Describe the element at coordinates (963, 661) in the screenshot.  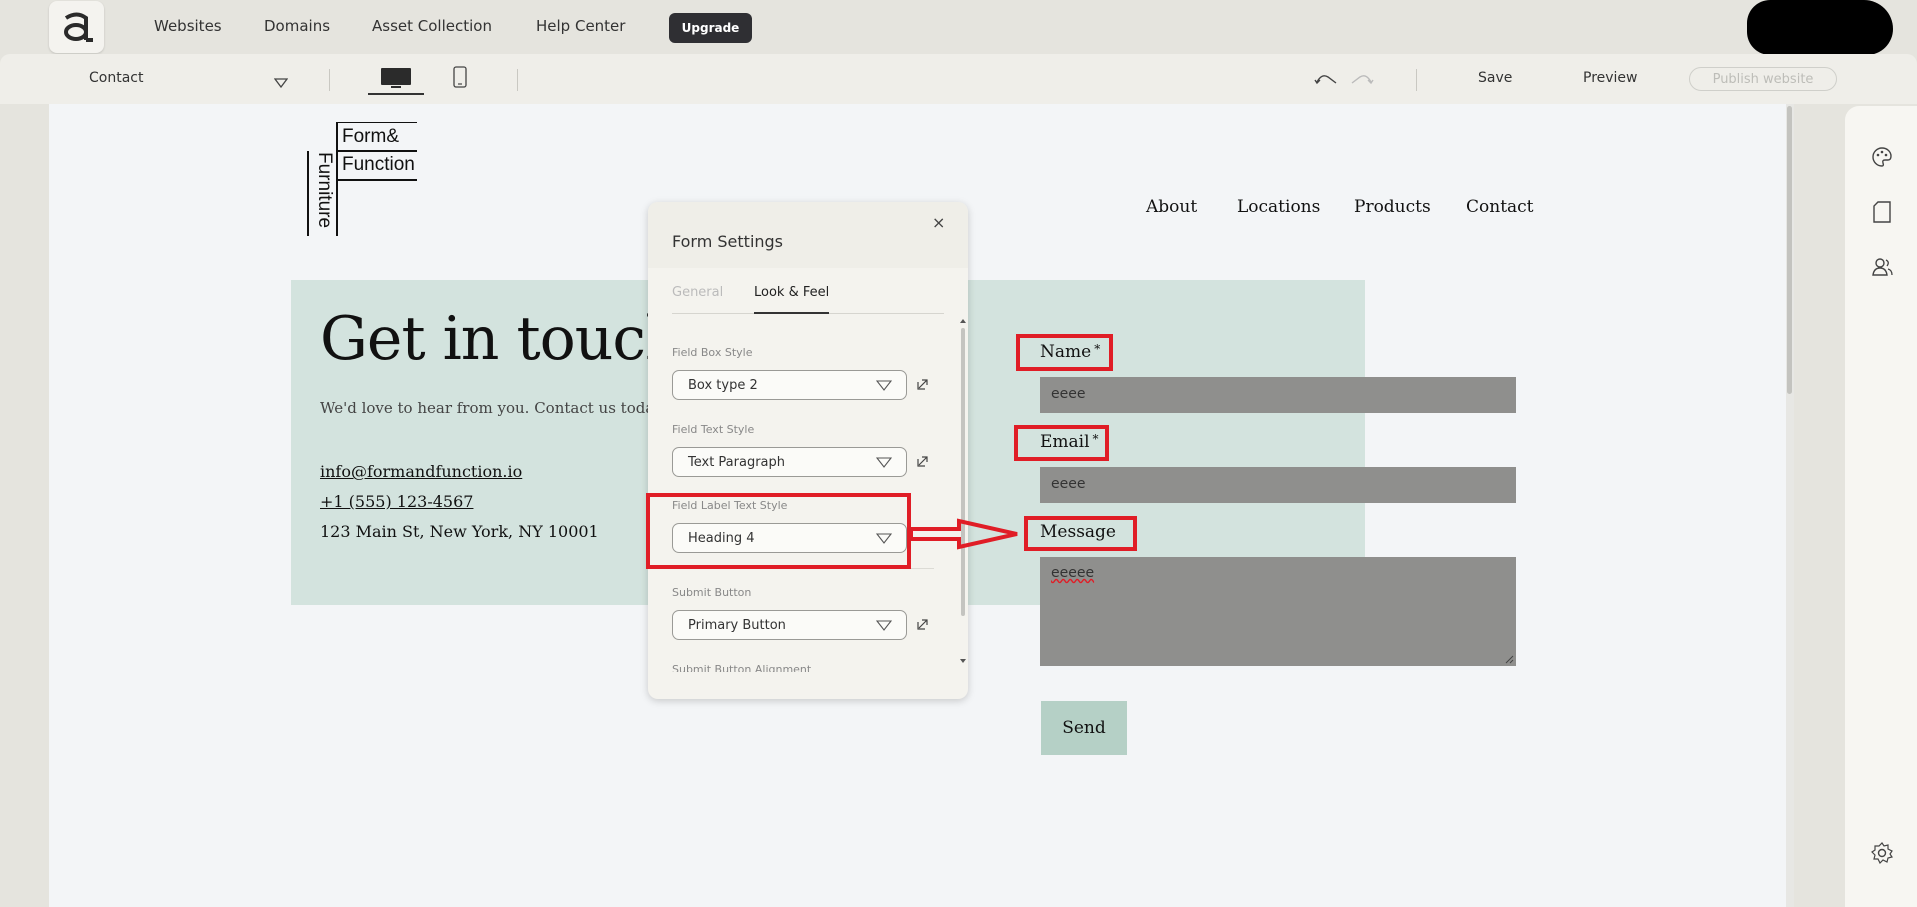
I see `scroll-down-icon` at that location.